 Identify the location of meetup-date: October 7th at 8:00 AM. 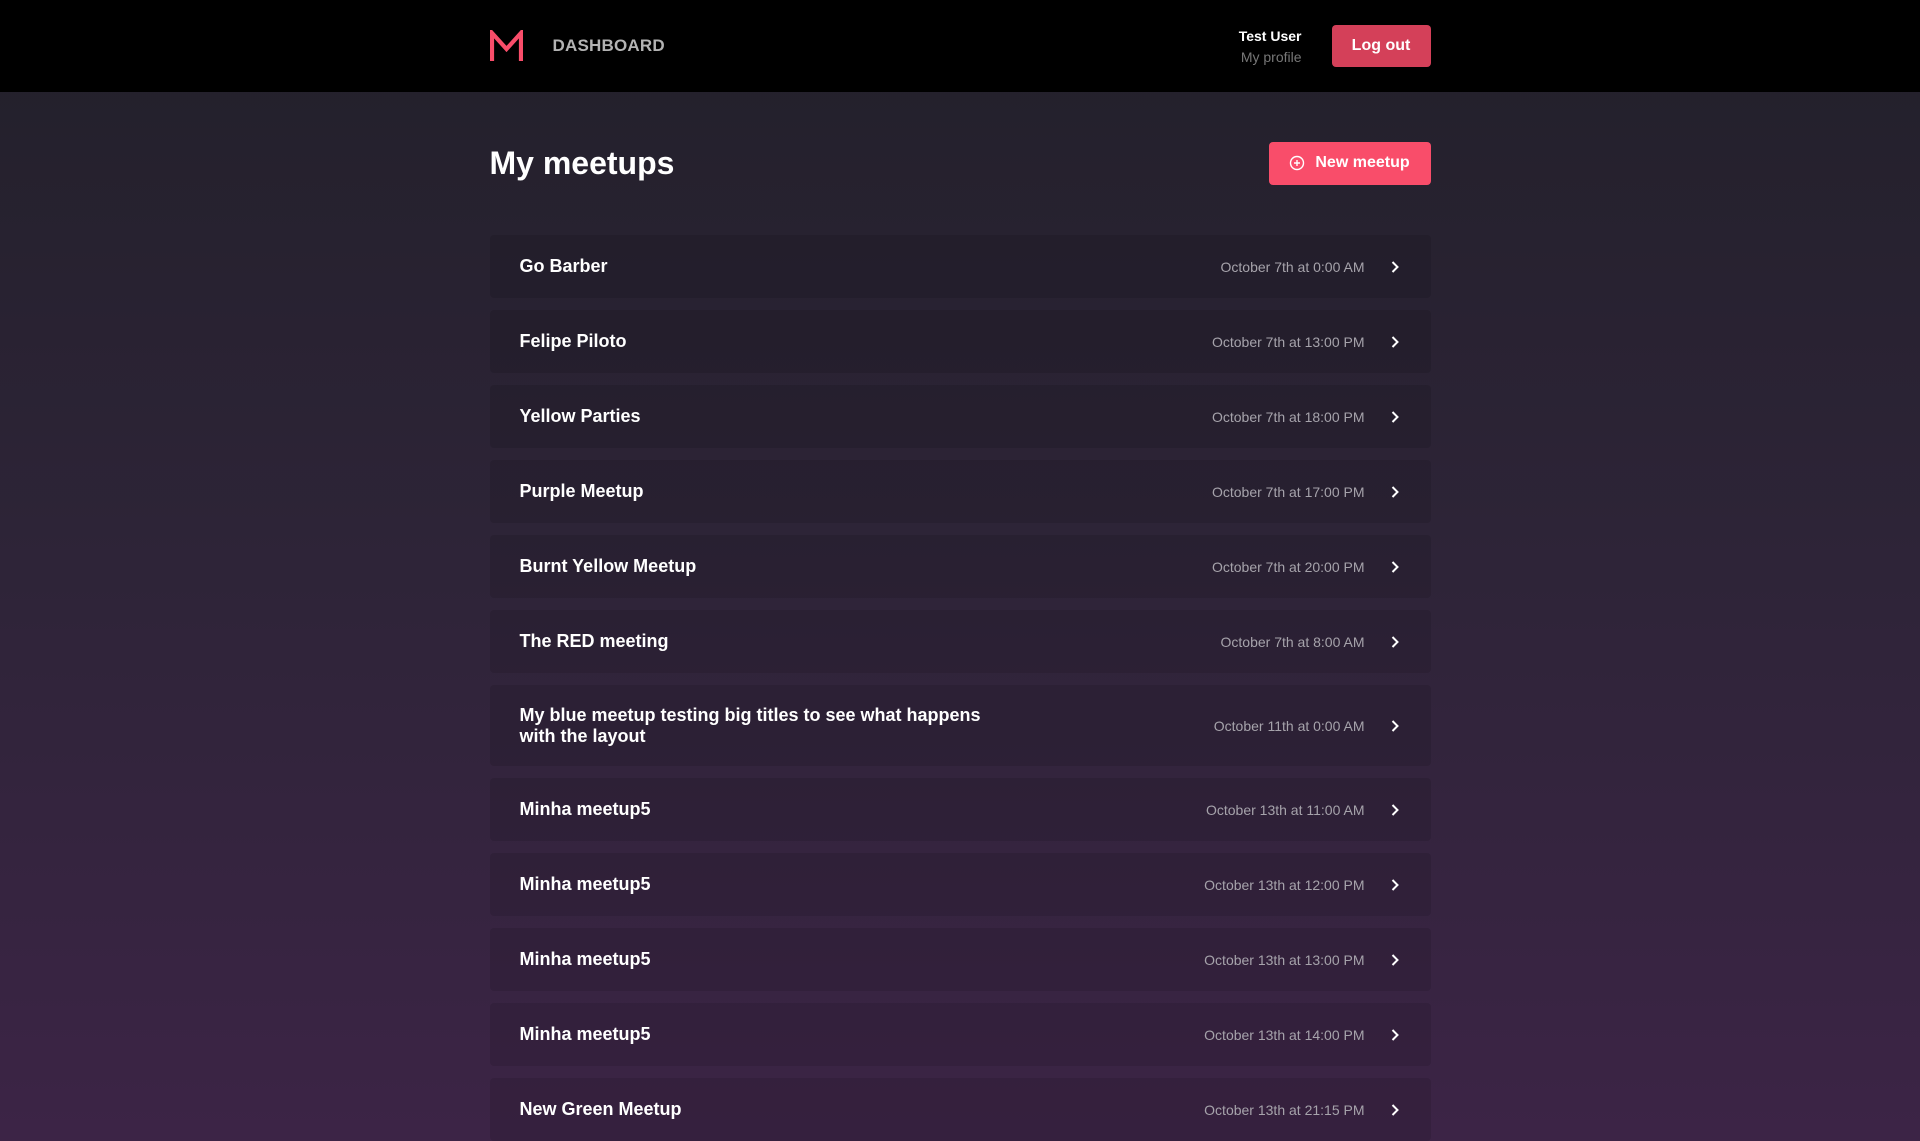
(1292, 641).